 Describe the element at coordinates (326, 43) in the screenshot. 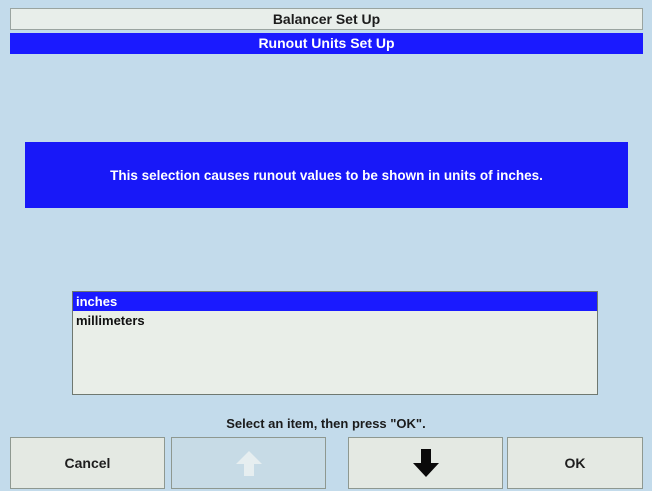

I see `page-subtitle: Runout Units Set Up` at that location.